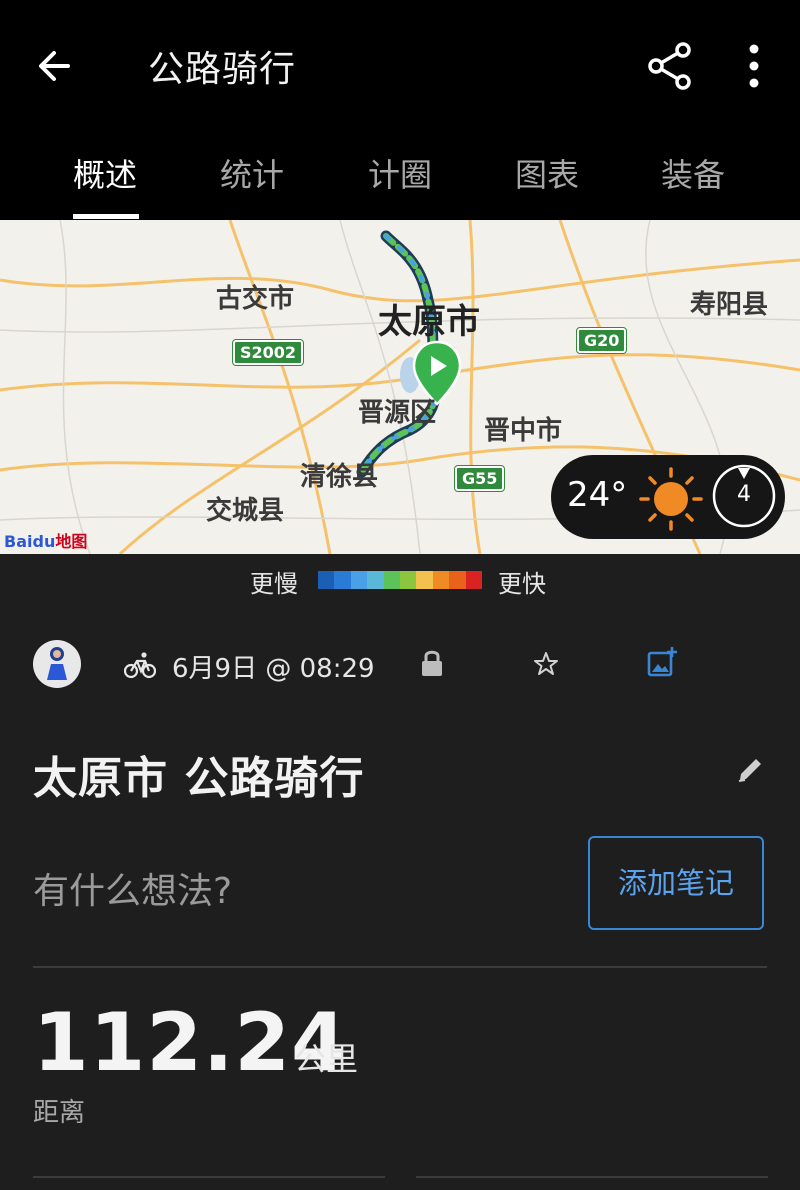 This screenshot has height=1190, width=800. What do you see at coordinates (46, 541) in the screenshot?
I see `map-provider-logo: Baidu地图` at bounding box center [46, 541].